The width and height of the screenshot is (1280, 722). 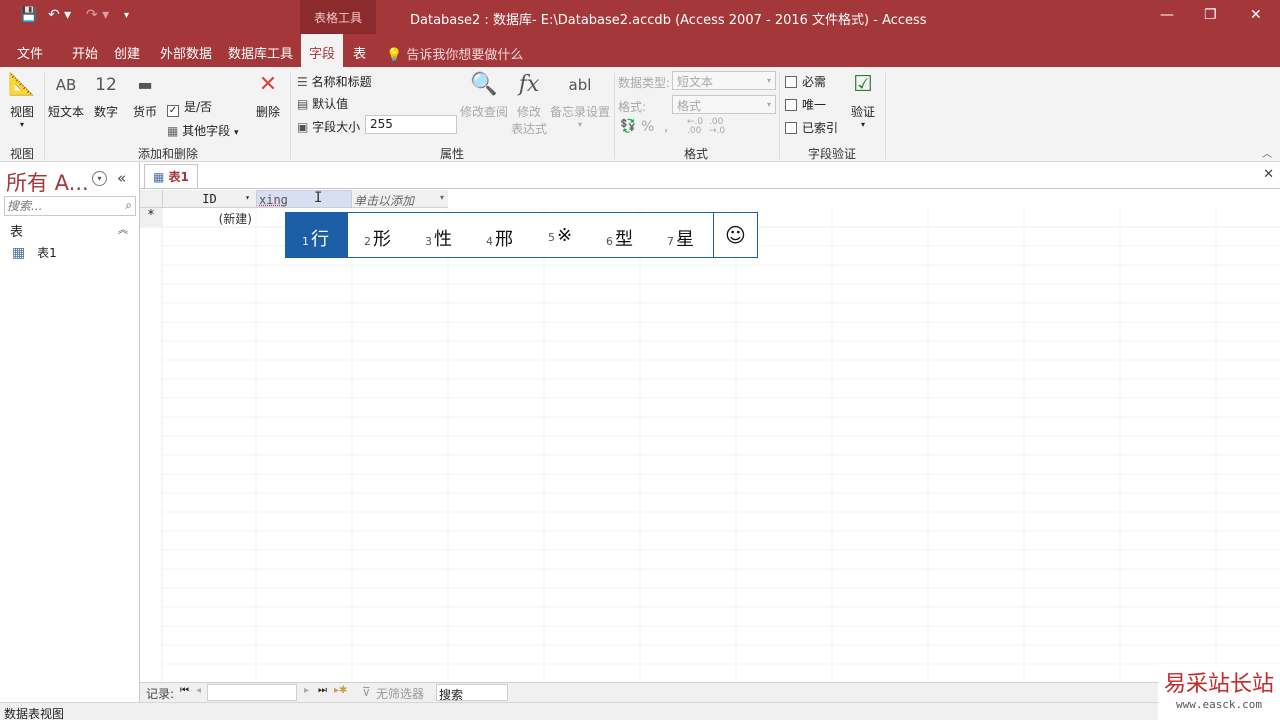 What do you see at coordinates (521, 235) in the screenshot?
I see `ime-candidate-window: 1行 2形 3性 4邢 5 ※ 6型 7星 ☺` at bounding box center [521, 235].